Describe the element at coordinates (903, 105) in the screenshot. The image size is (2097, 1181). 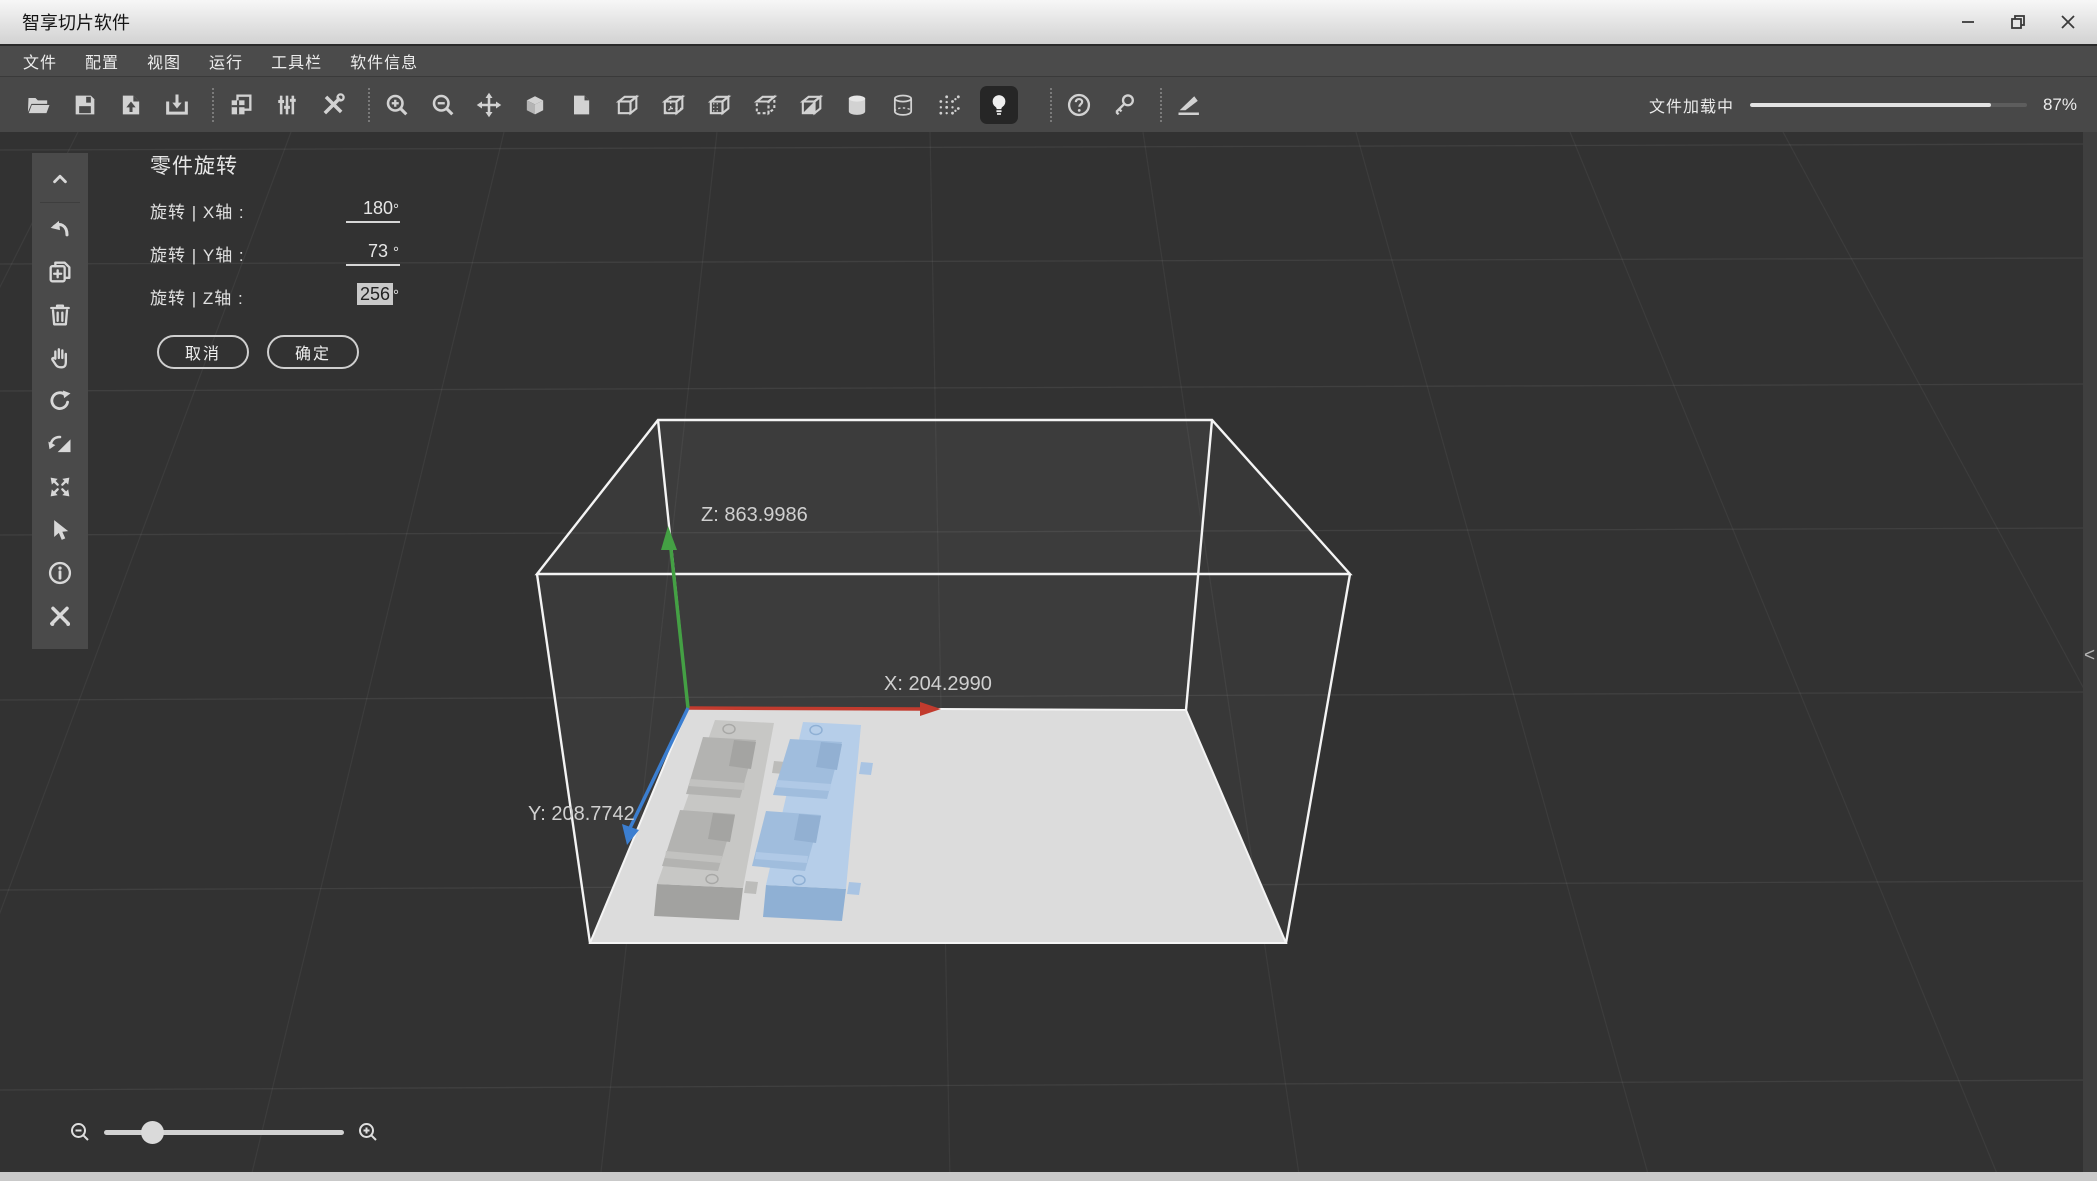
I see `view-cylinder-wireframe-button` at that location.